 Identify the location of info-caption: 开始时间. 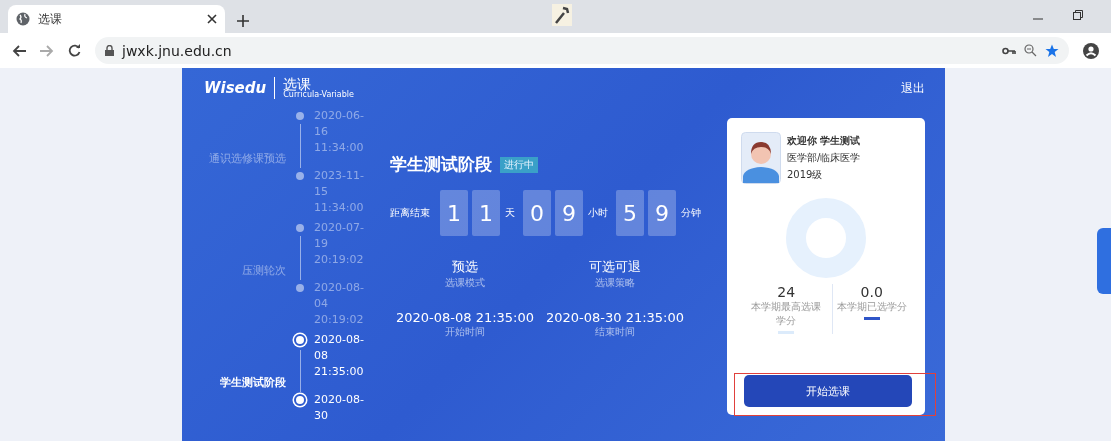
(465, 332).